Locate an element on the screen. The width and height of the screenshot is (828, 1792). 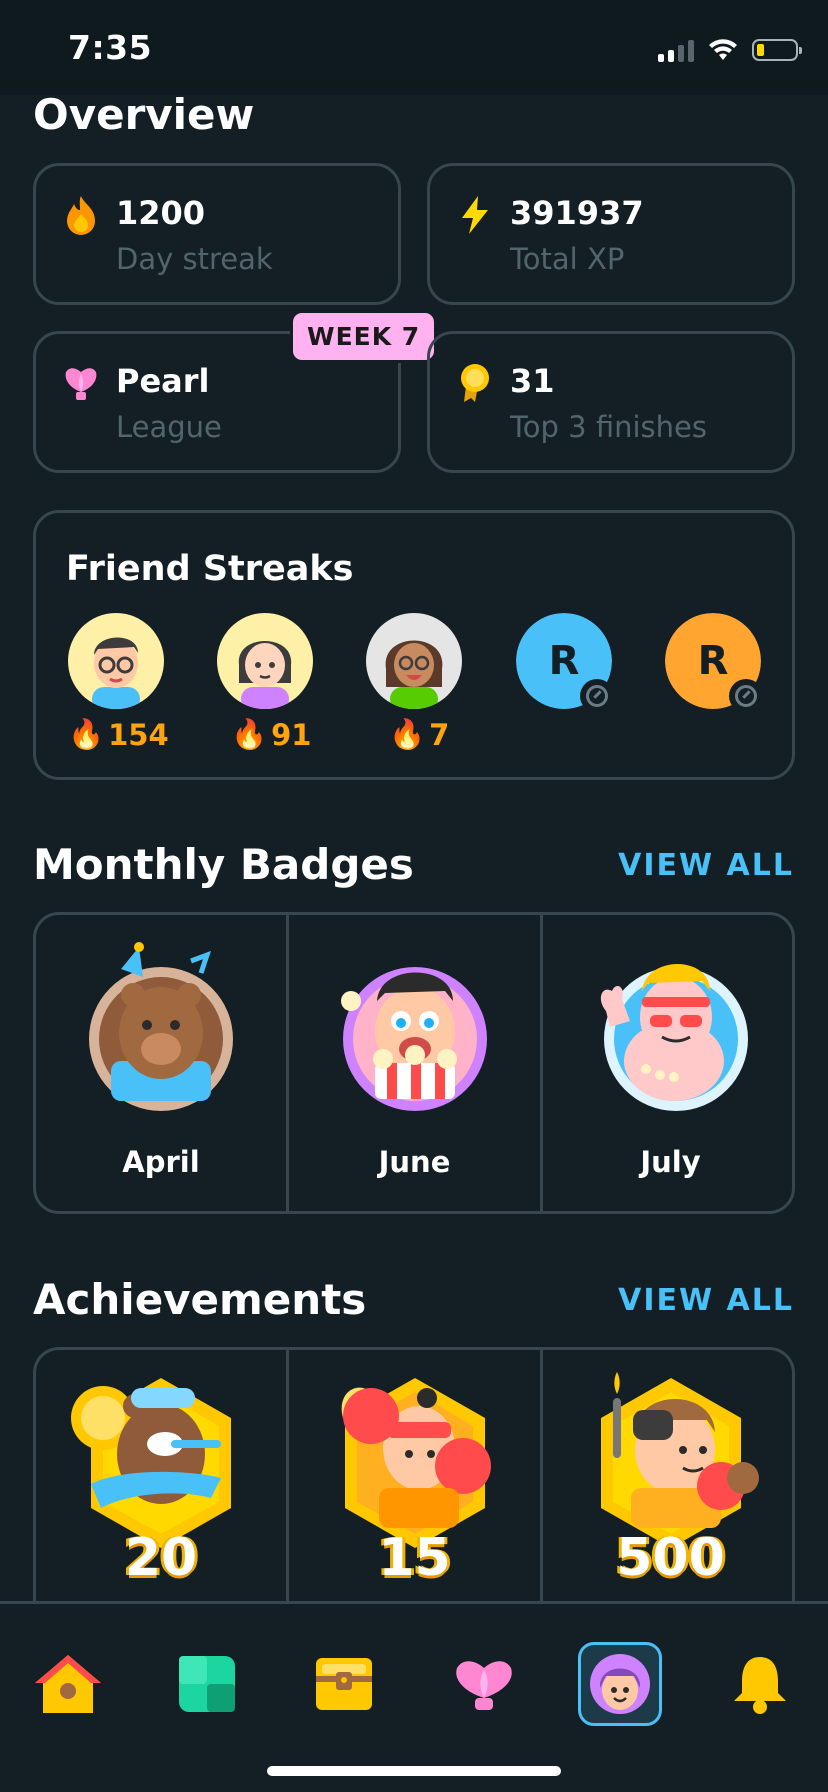
battery-icon is located at coordinates (777, 50).